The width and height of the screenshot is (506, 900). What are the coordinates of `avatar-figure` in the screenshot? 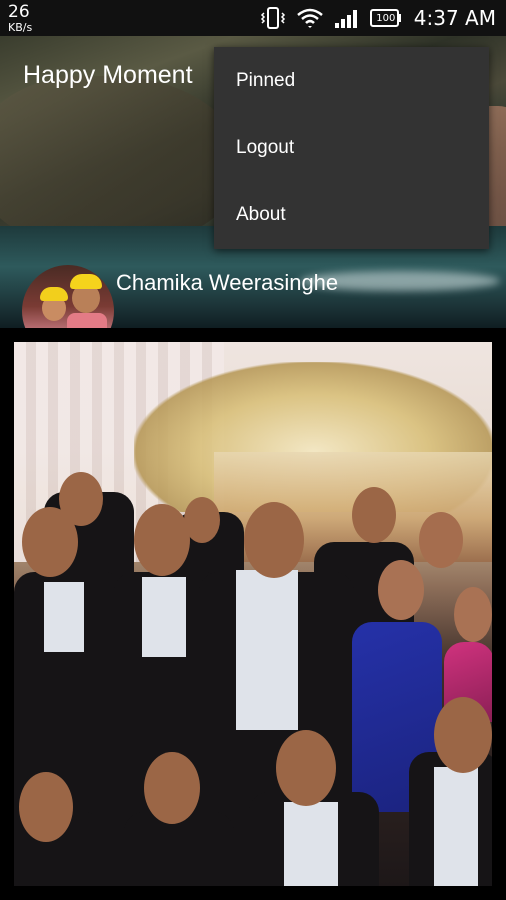 It's located at (87, 320).